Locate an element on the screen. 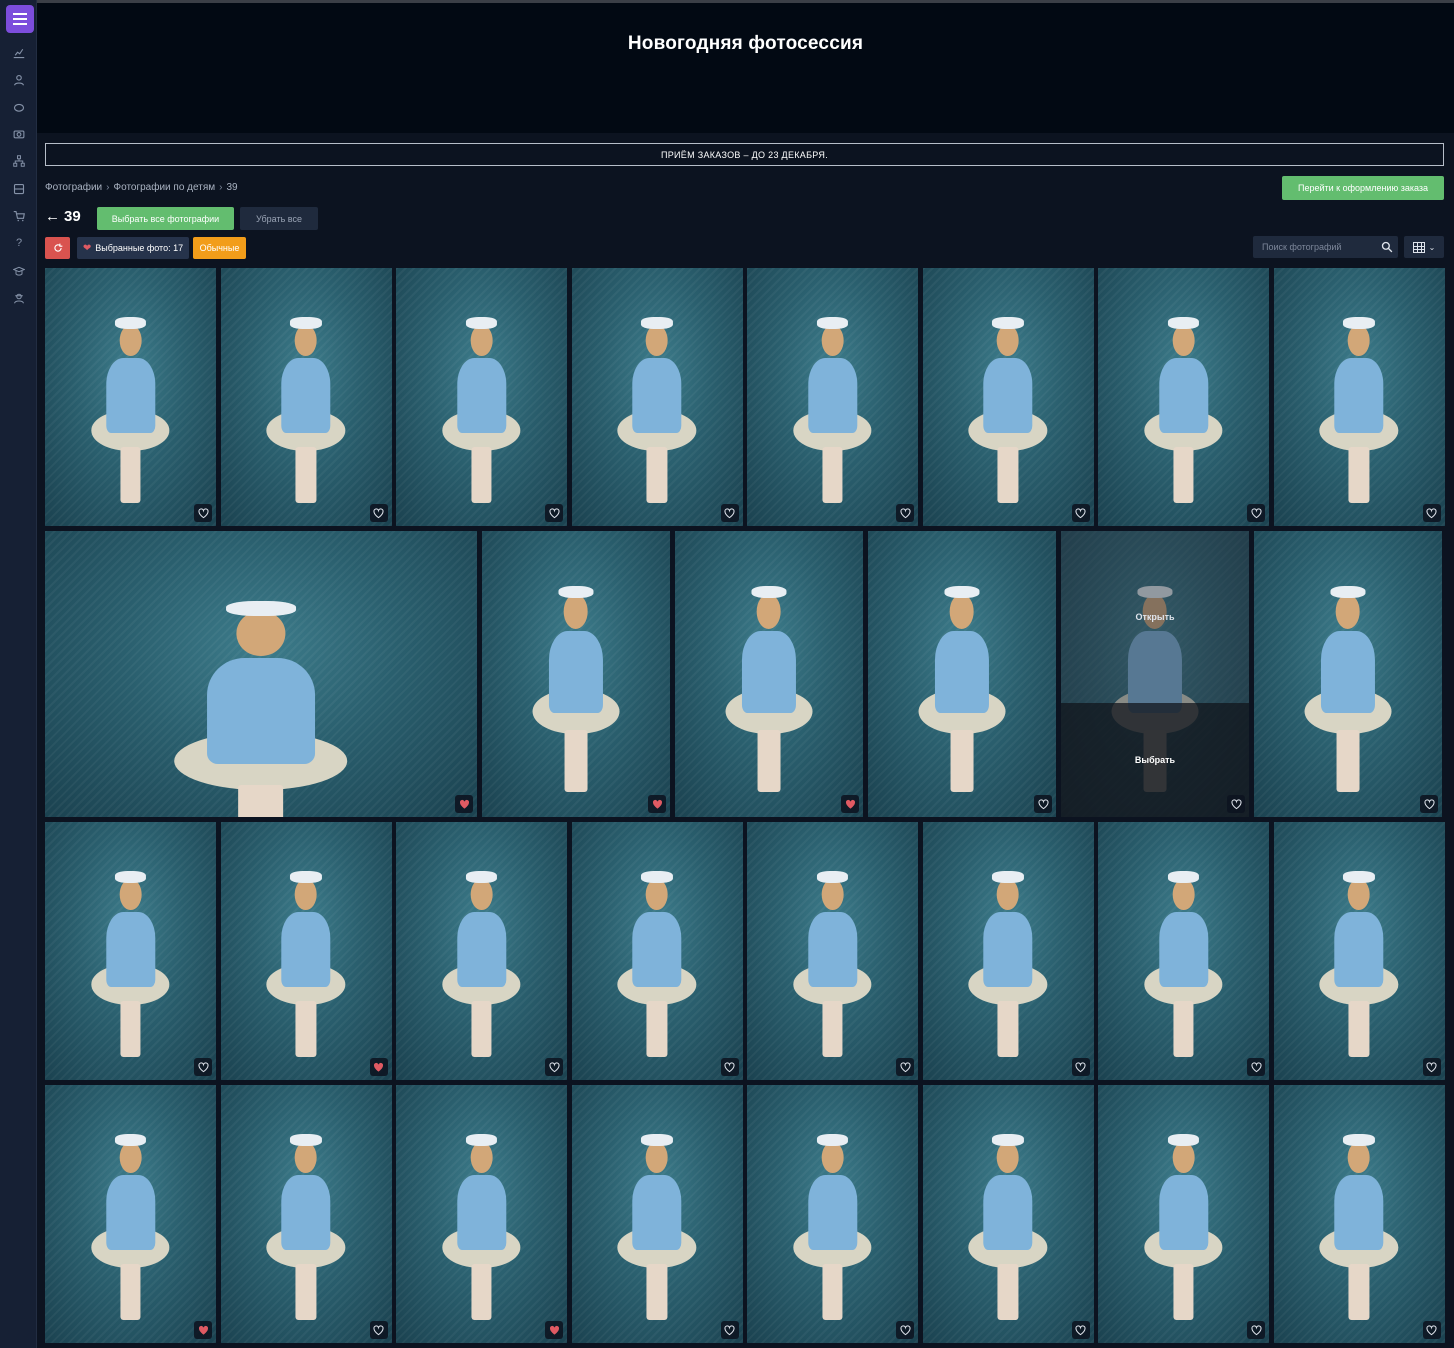 Image resolution: width=1454 pixels, height=1348 pixels. breadcrumb-current: 39 is located at coordinates (232, 187).